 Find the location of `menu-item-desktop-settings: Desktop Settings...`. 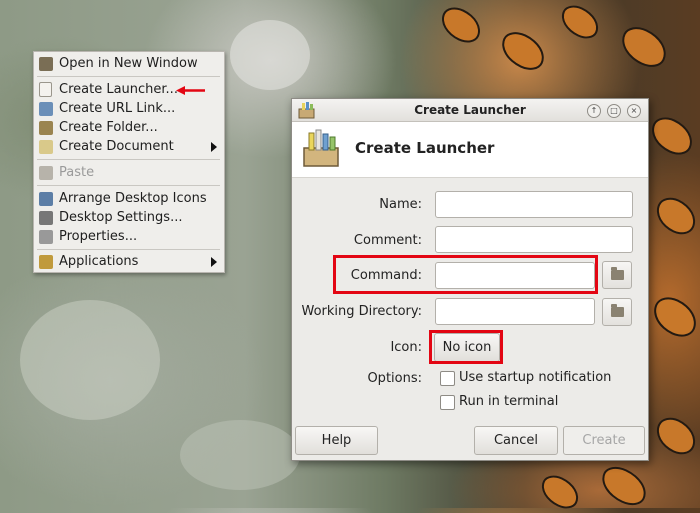

menu-item-desktop-settings: Desktop Settings... is located at coordinates (129, 217).